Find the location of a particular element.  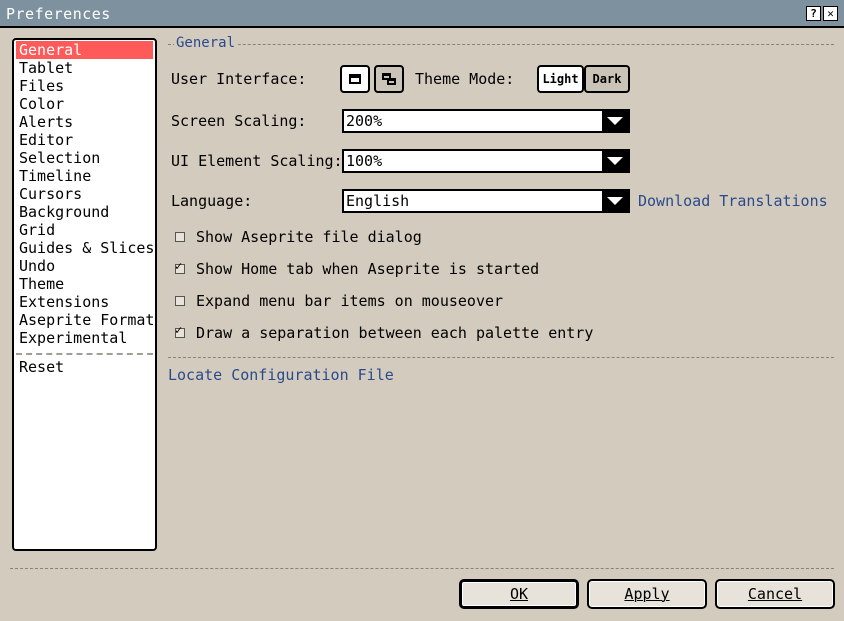

multiple-windows-mode-button is located at coordinates (389, 79).